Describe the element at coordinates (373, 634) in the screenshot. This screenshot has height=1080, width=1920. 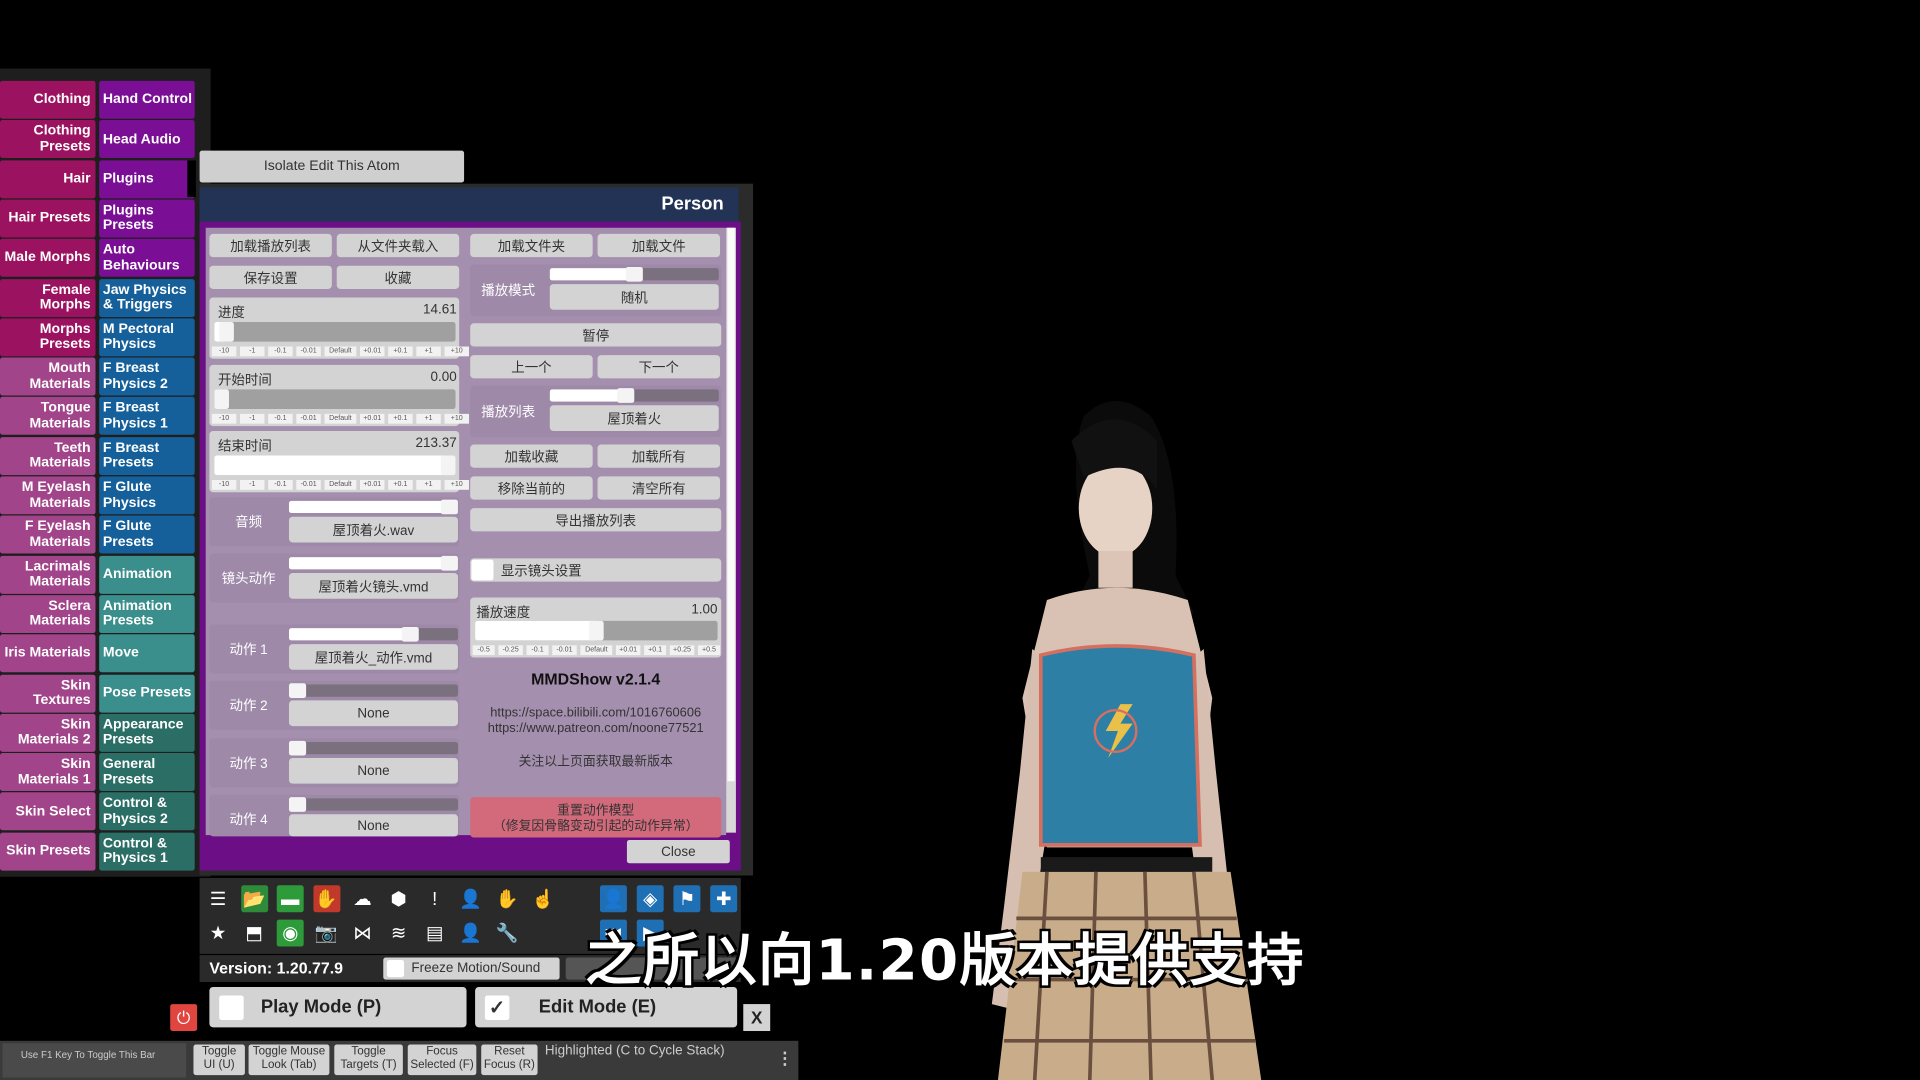
I see `motion1-slider` at that location.